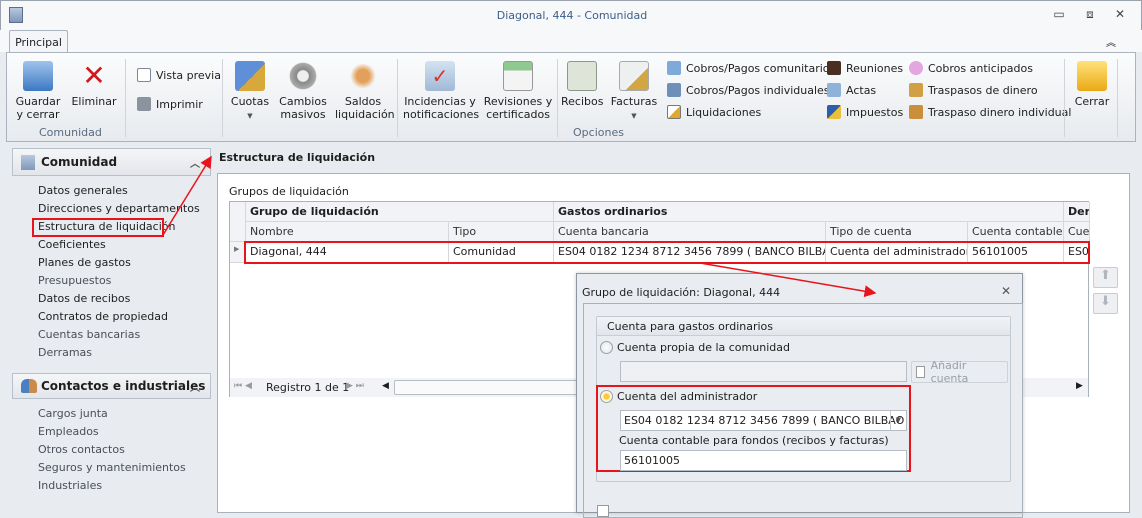  Describe the element at coordinates (865, 112) in the screenshot. I see `impuestos-button: Impuestos` at that location.